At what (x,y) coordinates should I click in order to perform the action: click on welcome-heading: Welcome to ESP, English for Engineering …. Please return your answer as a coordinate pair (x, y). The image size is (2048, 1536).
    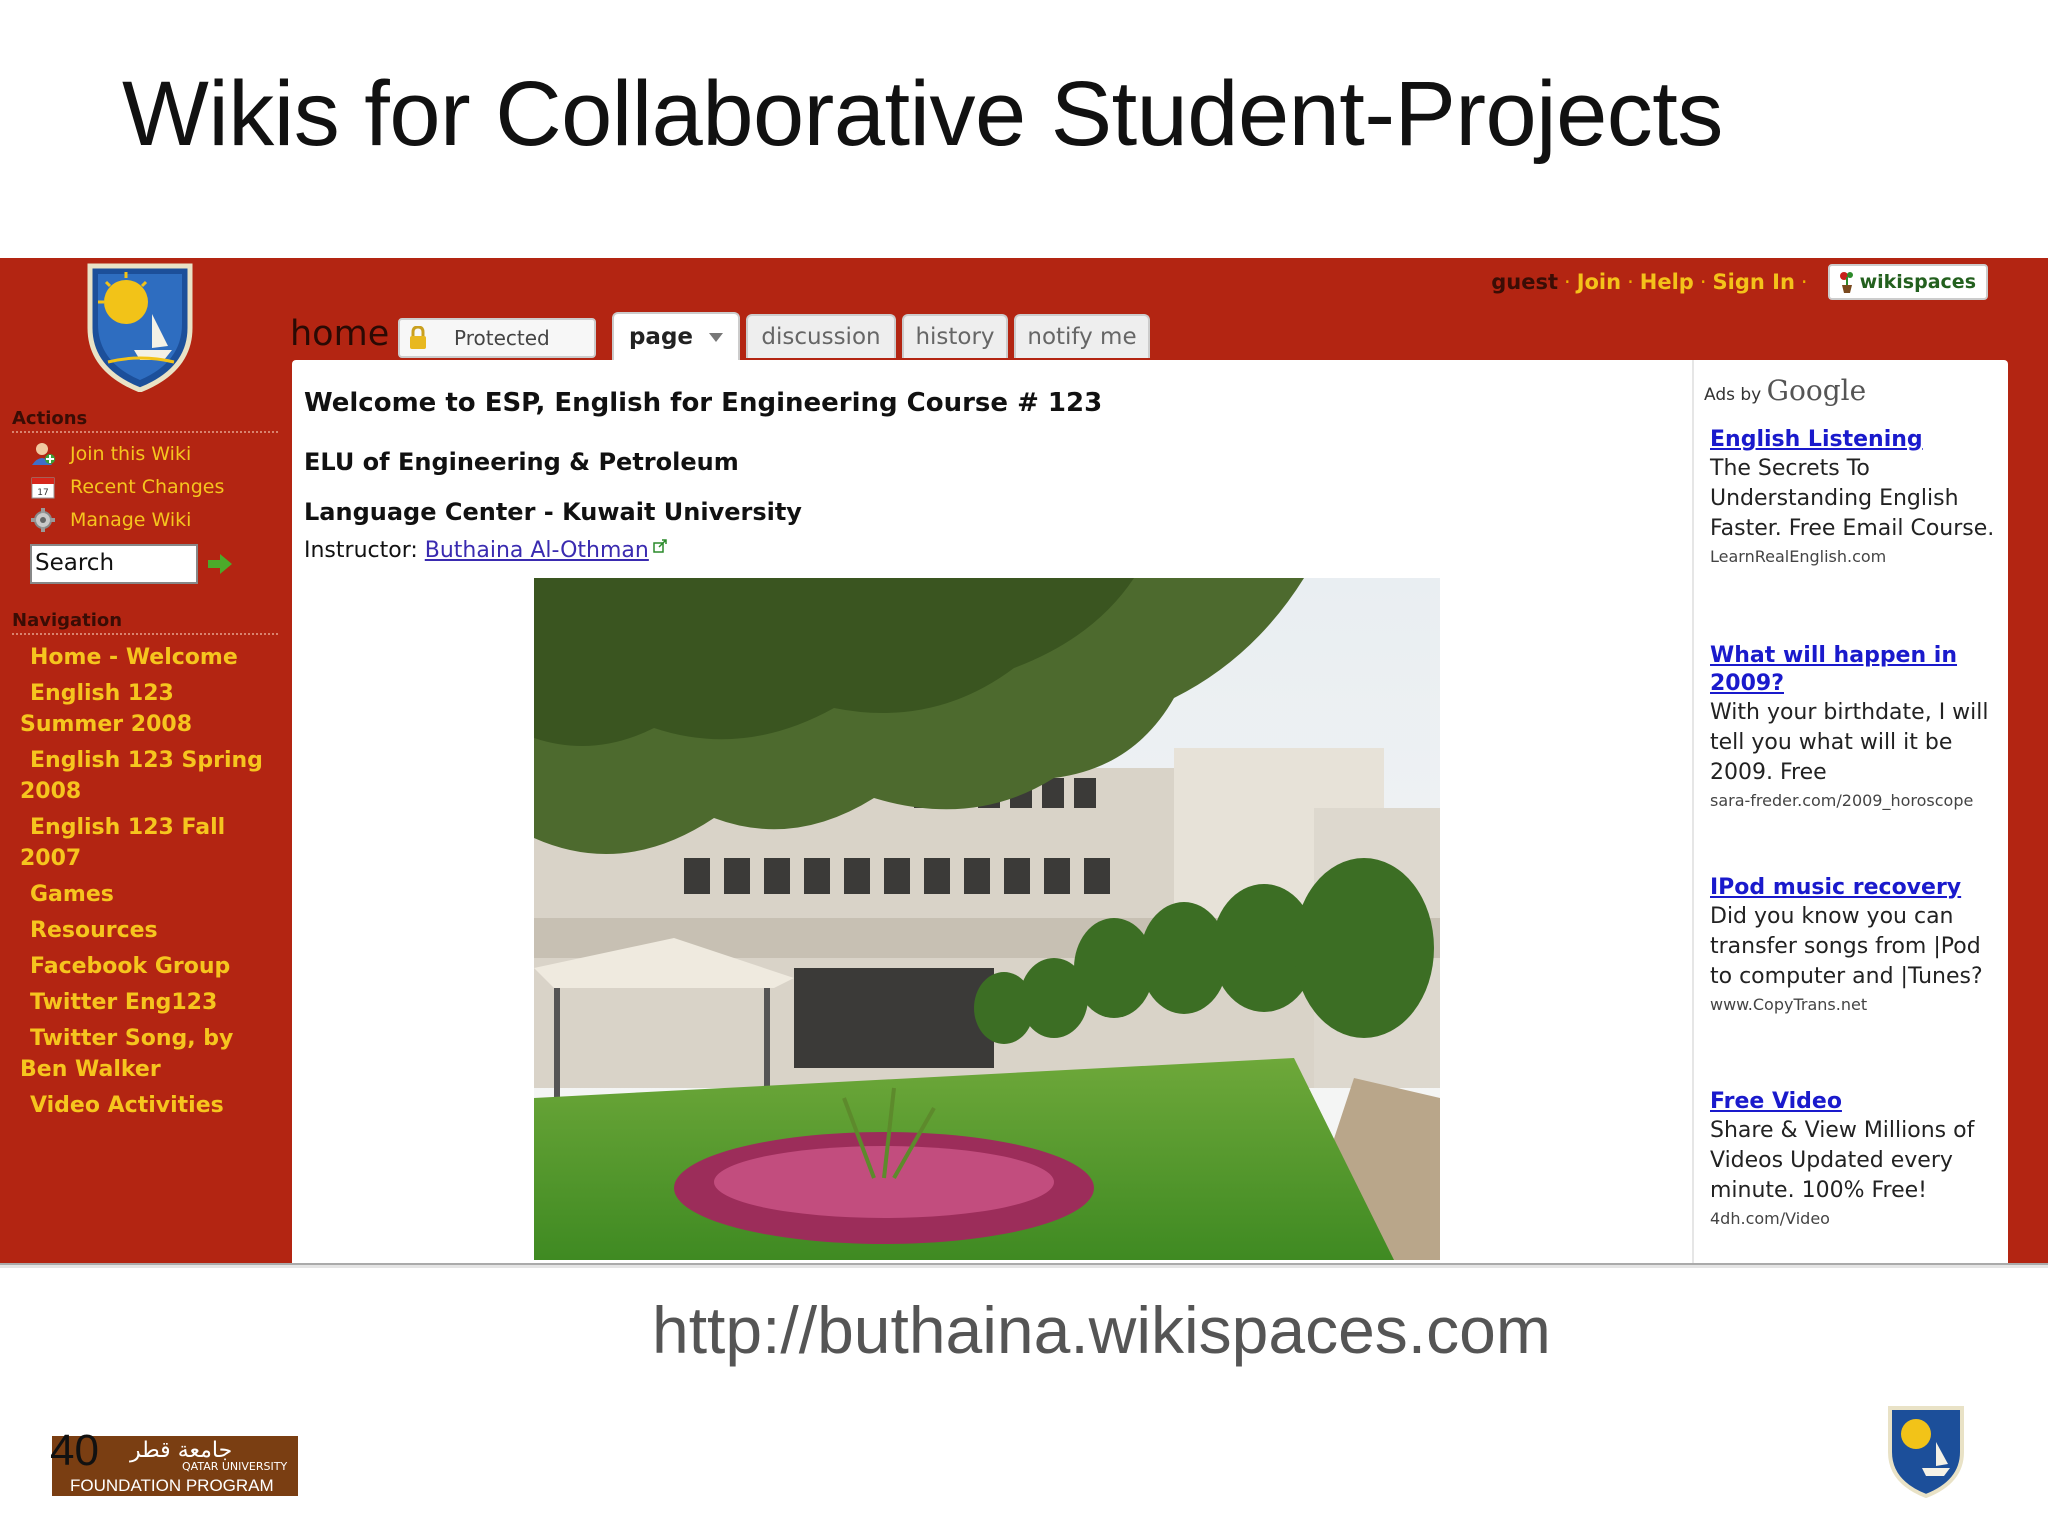
    Looking at the image, I should click on (703, 403).